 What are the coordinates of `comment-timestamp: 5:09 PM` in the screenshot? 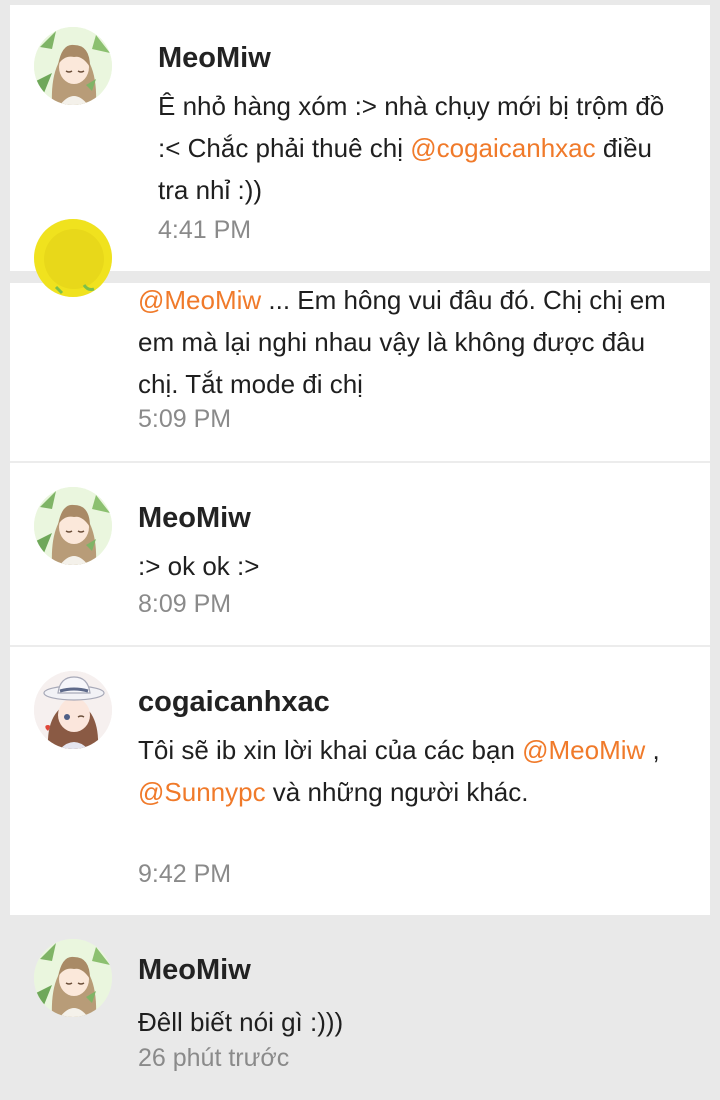 It's located at (185, 419).